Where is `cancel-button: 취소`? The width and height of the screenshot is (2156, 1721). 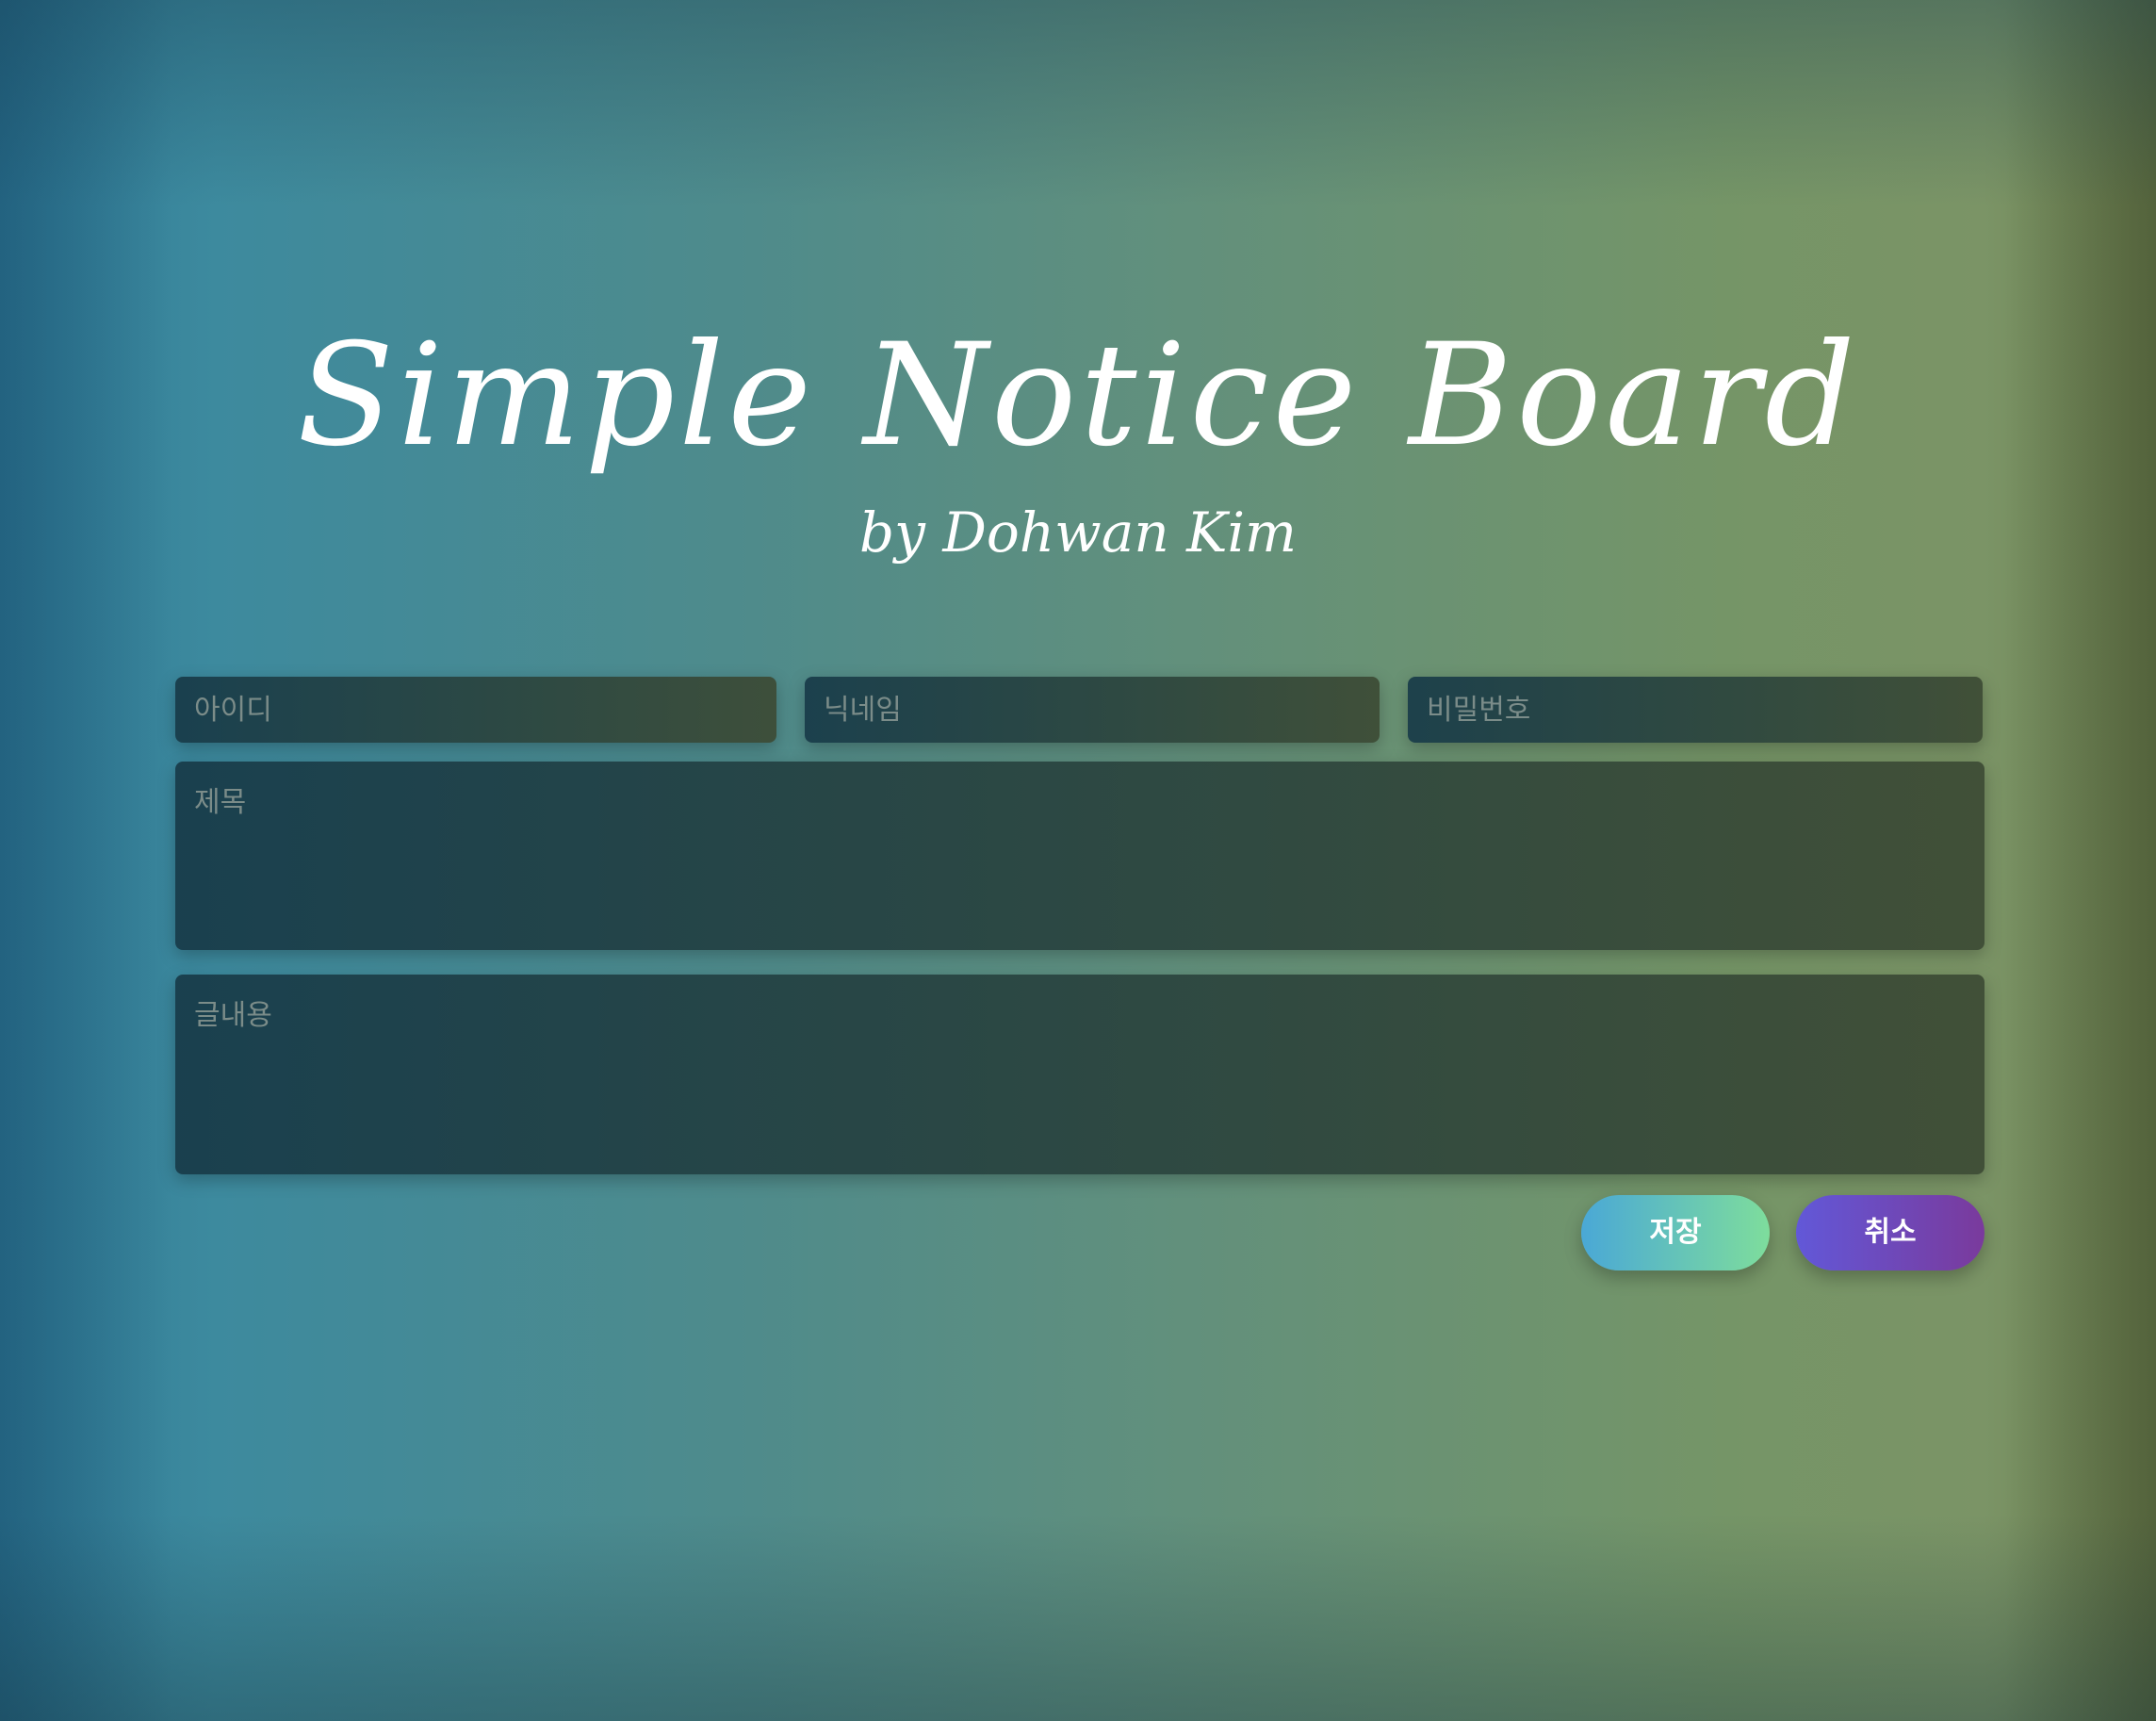
cancel-button: 취소 is located at coordinates (1890, 1232).